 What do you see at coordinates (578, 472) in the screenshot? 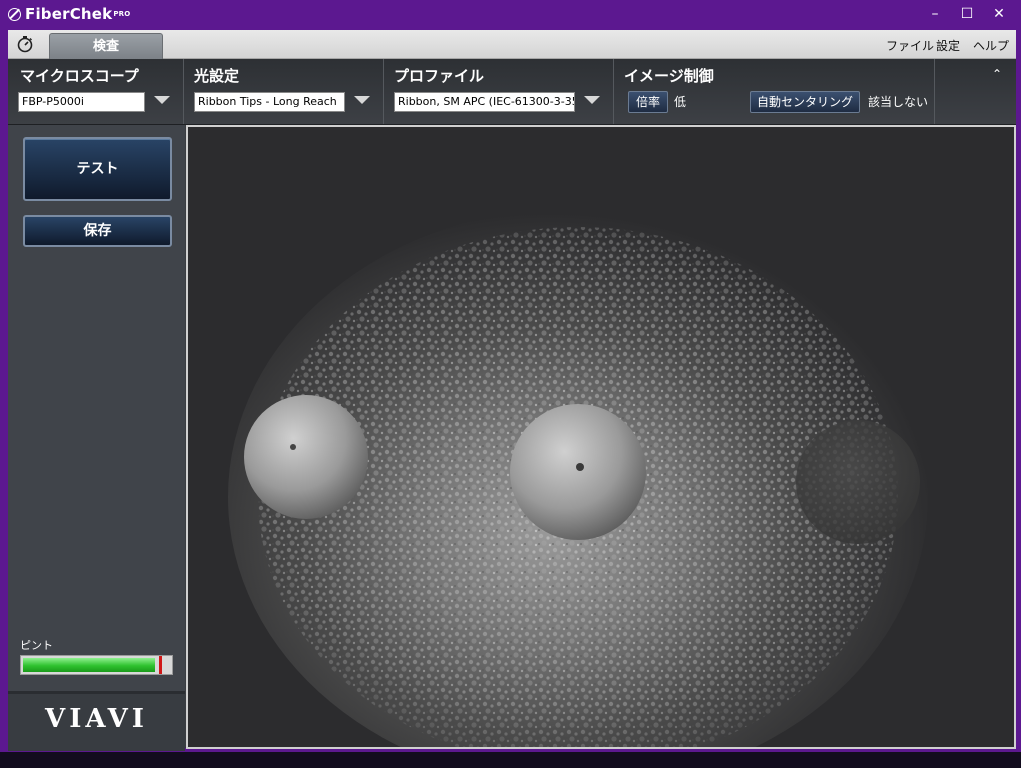
I see `fiber-core-center` at bounding box center [578, 472].